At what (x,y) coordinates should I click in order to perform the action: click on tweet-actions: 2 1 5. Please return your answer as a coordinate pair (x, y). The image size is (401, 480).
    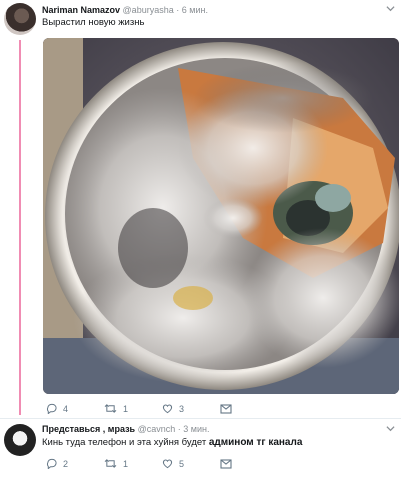
    Looking at the image, I should click on (162, 463).